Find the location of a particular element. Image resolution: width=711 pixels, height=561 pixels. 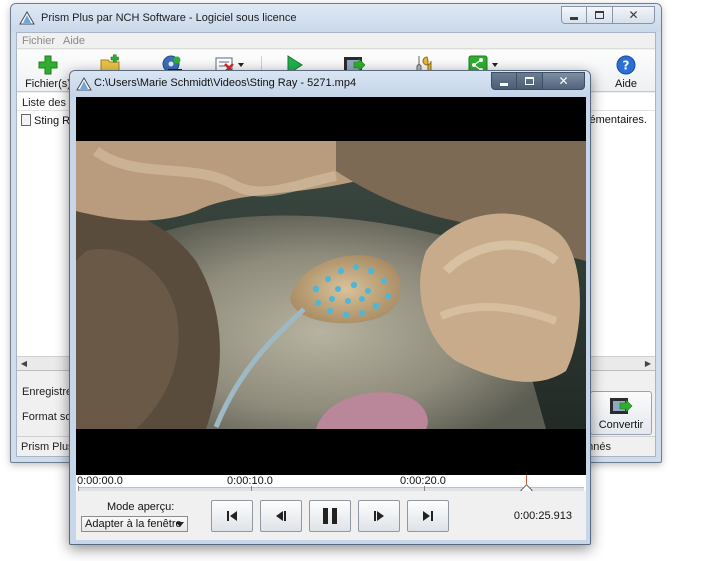

menu-fichier: Fichier is located at coordinates (38, 41).